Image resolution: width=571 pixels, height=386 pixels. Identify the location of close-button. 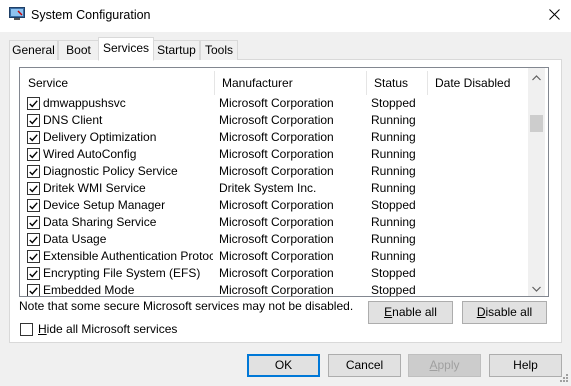
(554, 15).